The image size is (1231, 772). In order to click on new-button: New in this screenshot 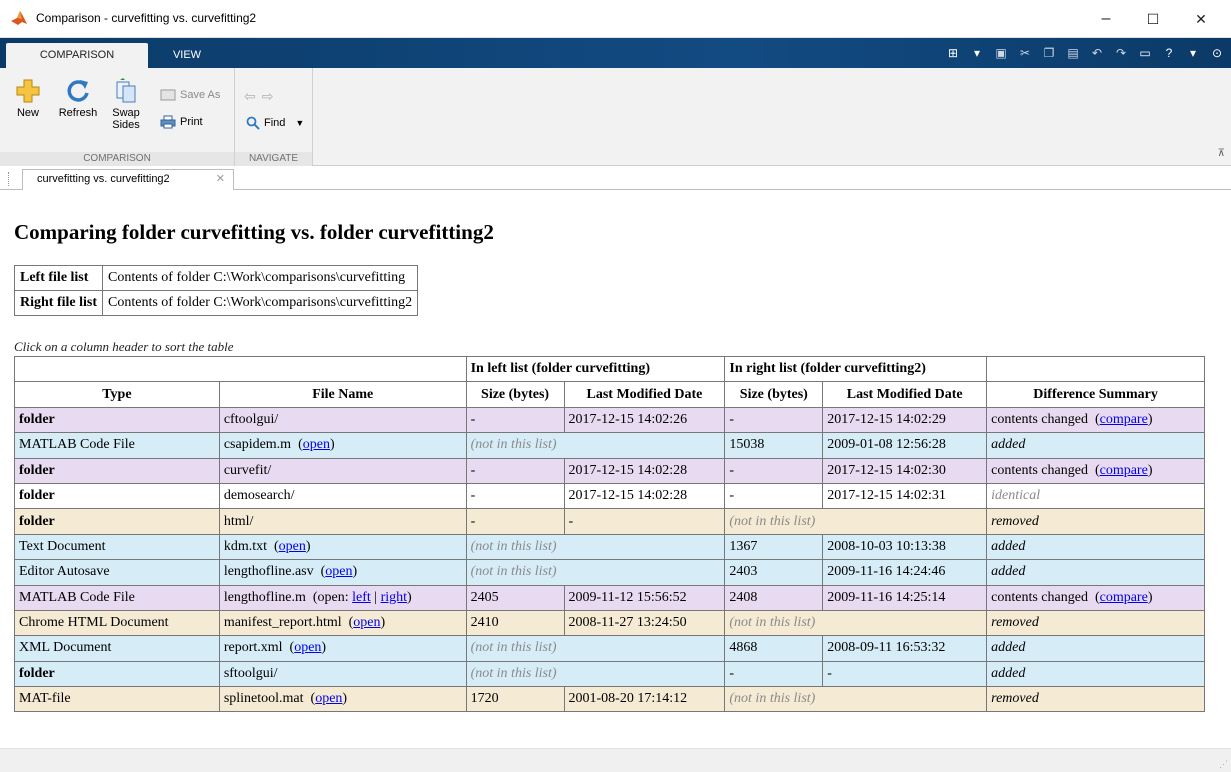, I will do `click(28, 98)`.